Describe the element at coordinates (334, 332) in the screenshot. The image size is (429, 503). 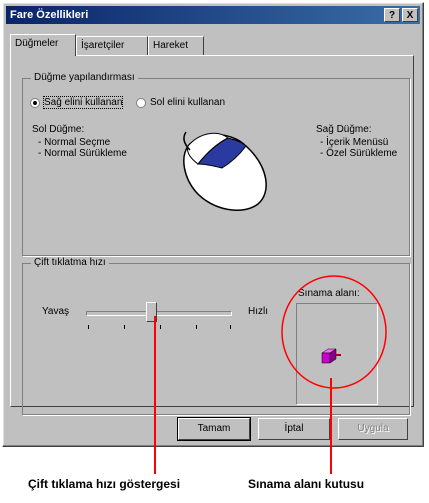
I see `test-area-circle` at that location.